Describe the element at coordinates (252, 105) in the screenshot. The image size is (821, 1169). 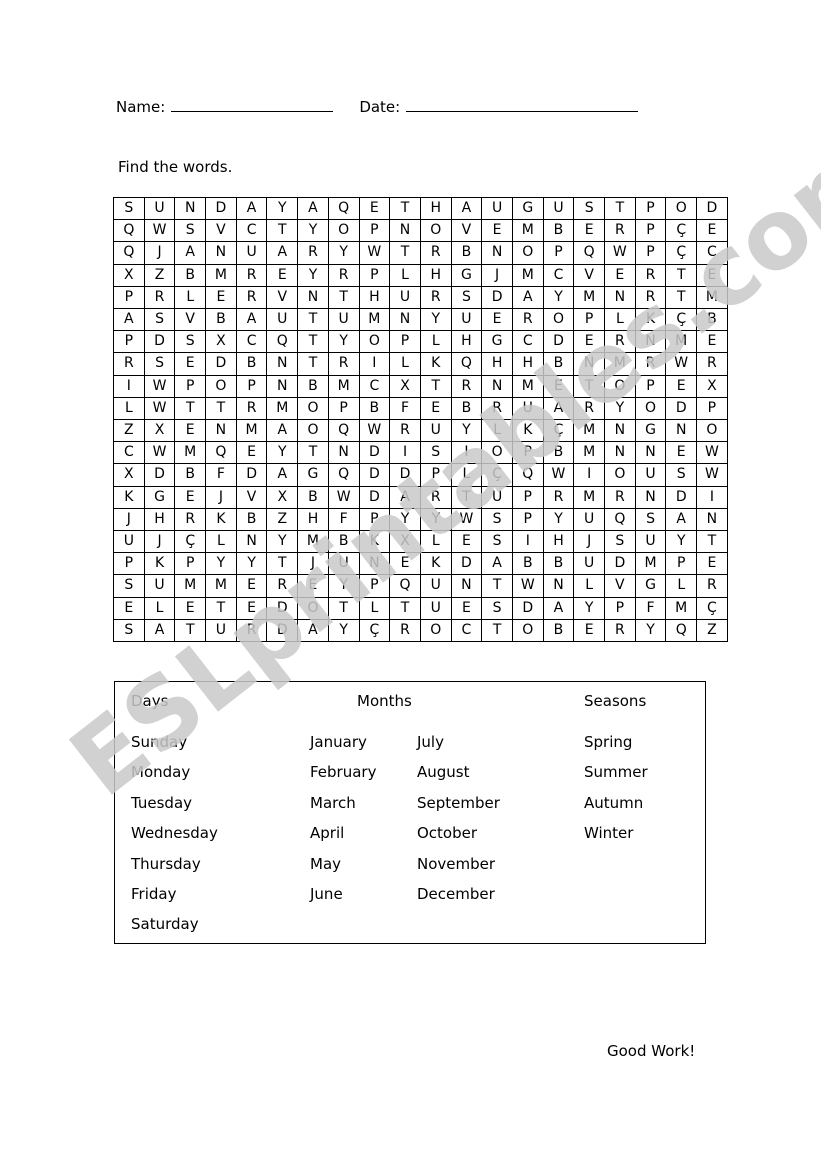
I see `name-input-rule` at that location.